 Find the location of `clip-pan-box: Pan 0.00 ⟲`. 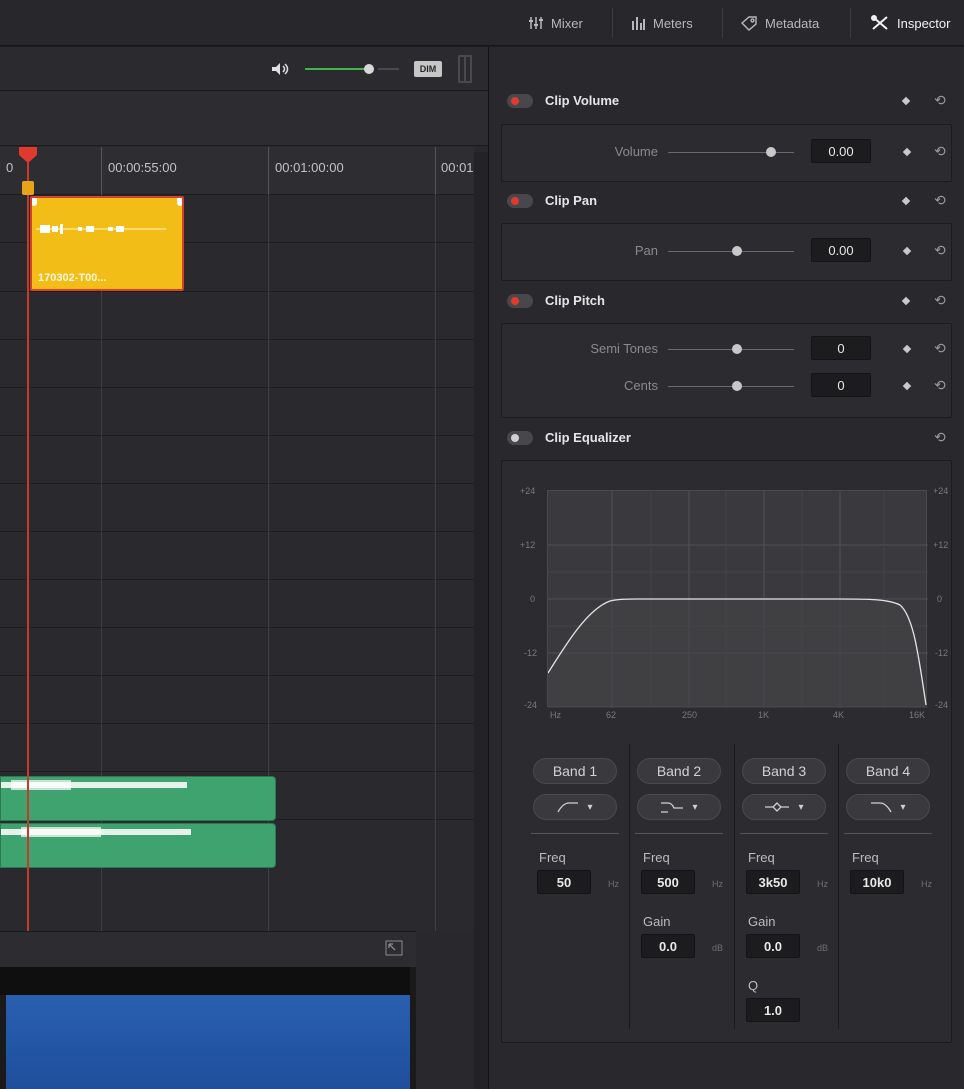

clip-pan-box: Pan 0.00 ⟲ is located at coordinates (726, 252).